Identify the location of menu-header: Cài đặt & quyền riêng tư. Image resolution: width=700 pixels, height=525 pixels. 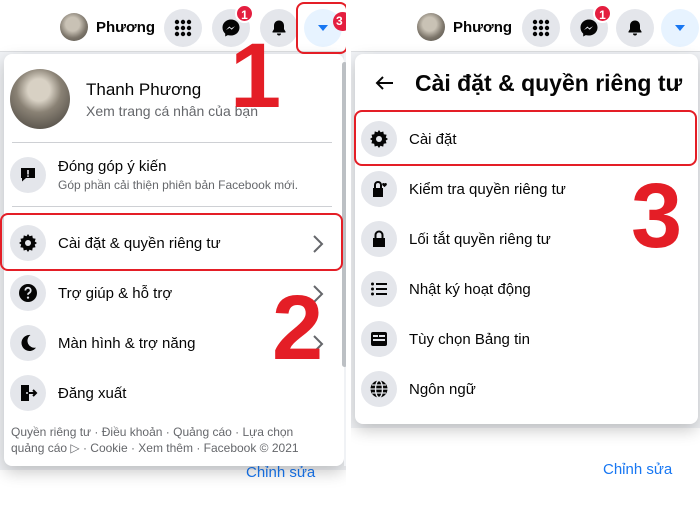
(525, 83).